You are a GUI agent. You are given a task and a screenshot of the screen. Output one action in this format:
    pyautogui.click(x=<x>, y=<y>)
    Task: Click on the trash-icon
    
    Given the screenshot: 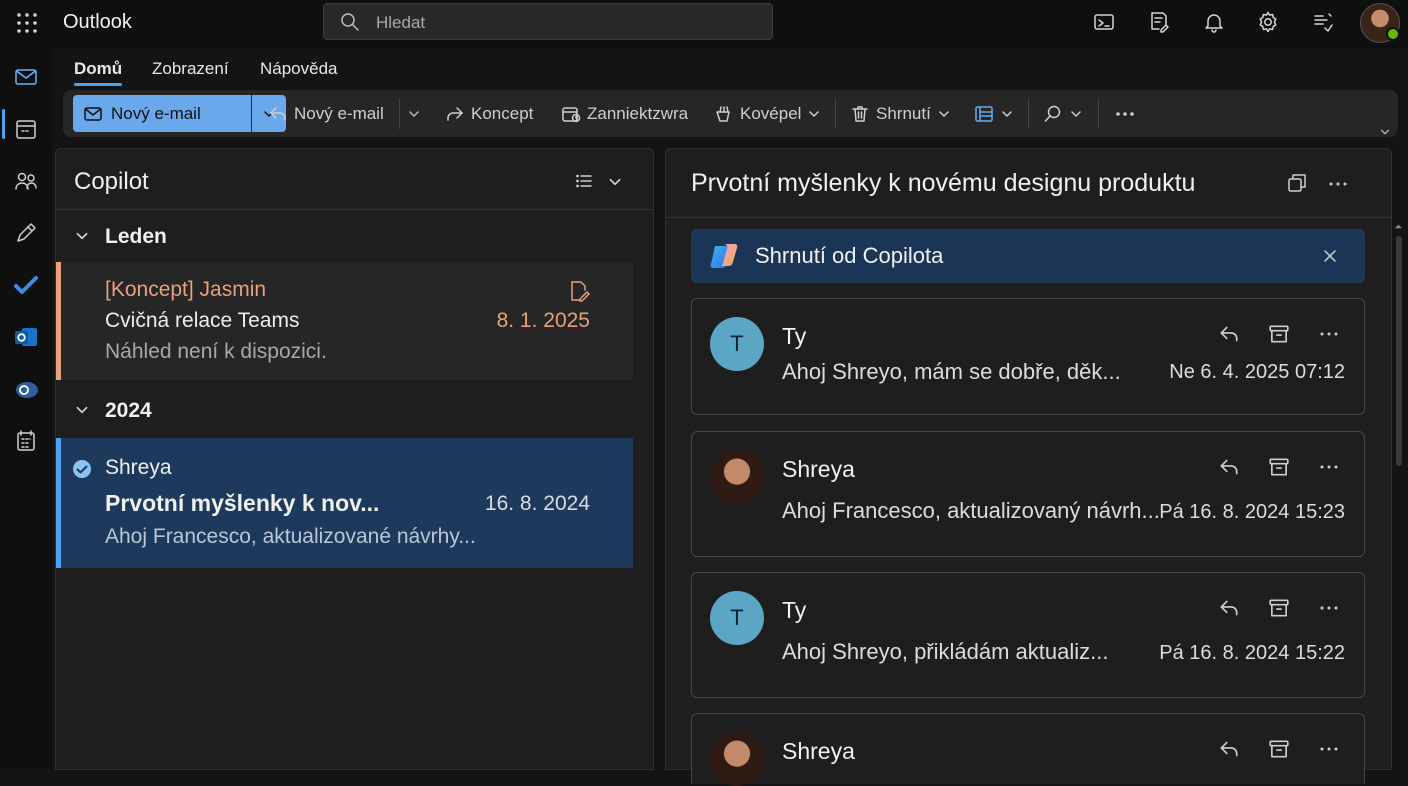 What is the action you would take?
    pyautogui.click(x=860, y=114)
    